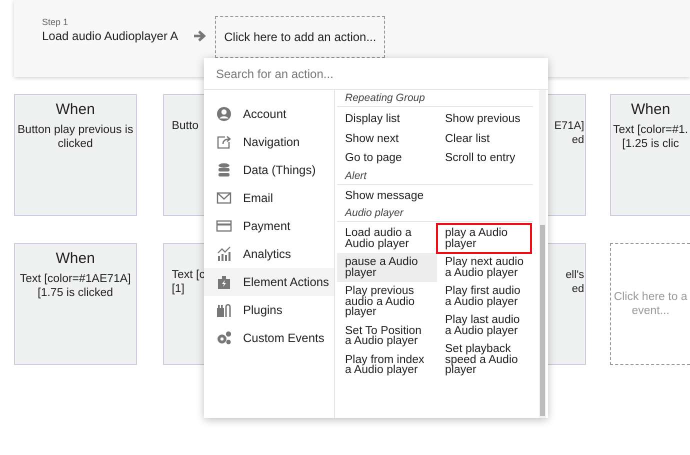  What do you see at coordinates (650, 130) in the screenshot?
I see `card-text: Text [color=#1.` at bounding box center [650, 130].